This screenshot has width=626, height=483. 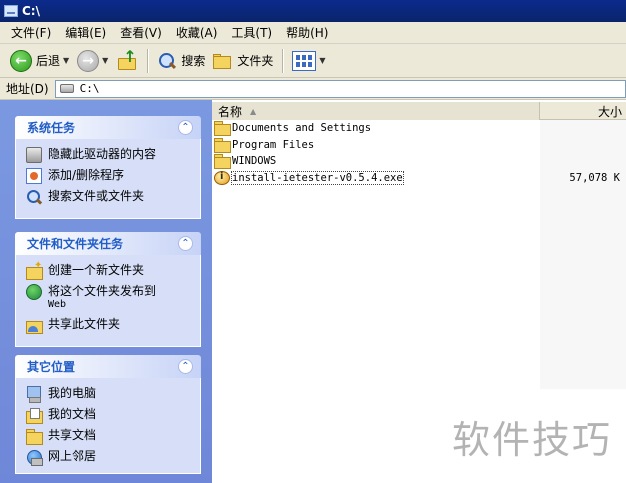 What do you see at coordinates (141, 32) in the screenshot?
I see `menu-view: 查看(V)` at bounding box center [141, 32].